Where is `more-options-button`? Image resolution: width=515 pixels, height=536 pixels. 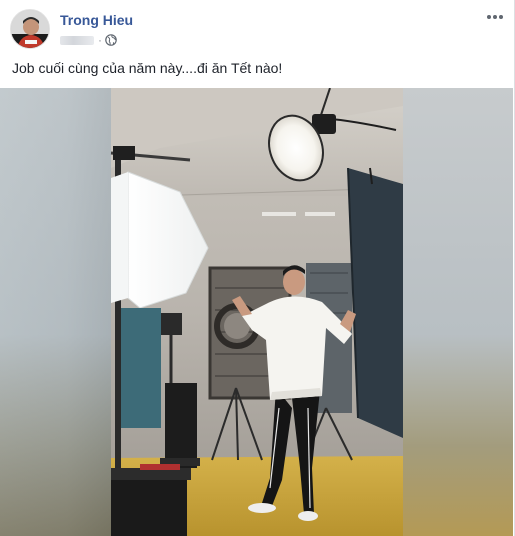
more-options-button is located at coordinates (495, 17).